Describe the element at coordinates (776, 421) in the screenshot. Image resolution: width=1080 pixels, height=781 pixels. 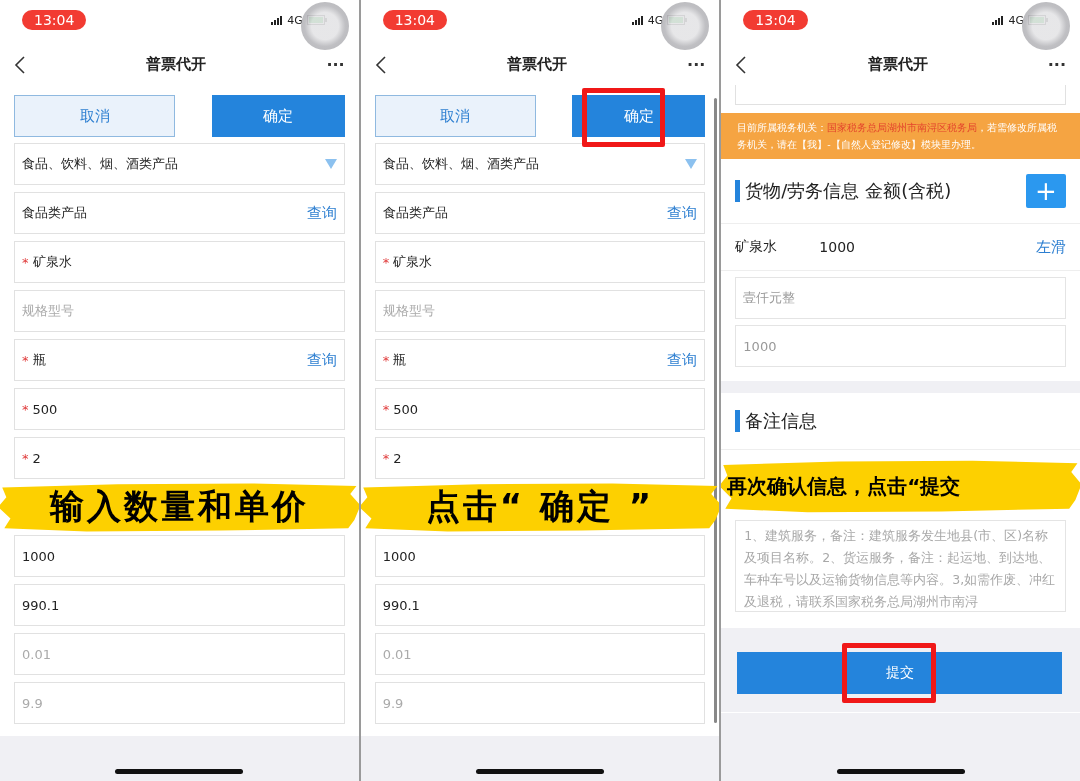
I see `section-heading: 备注信息` at that location.